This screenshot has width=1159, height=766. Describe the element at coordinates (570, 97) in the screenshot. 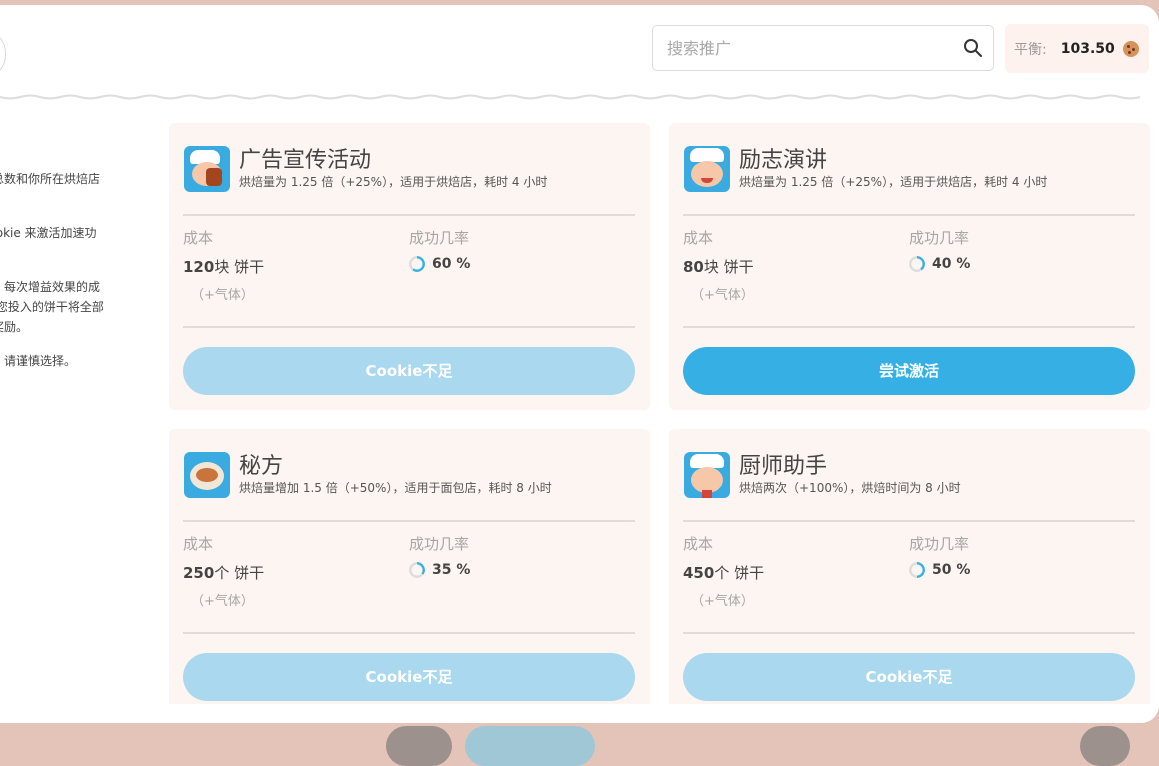

I see `divider-wave` at that location.